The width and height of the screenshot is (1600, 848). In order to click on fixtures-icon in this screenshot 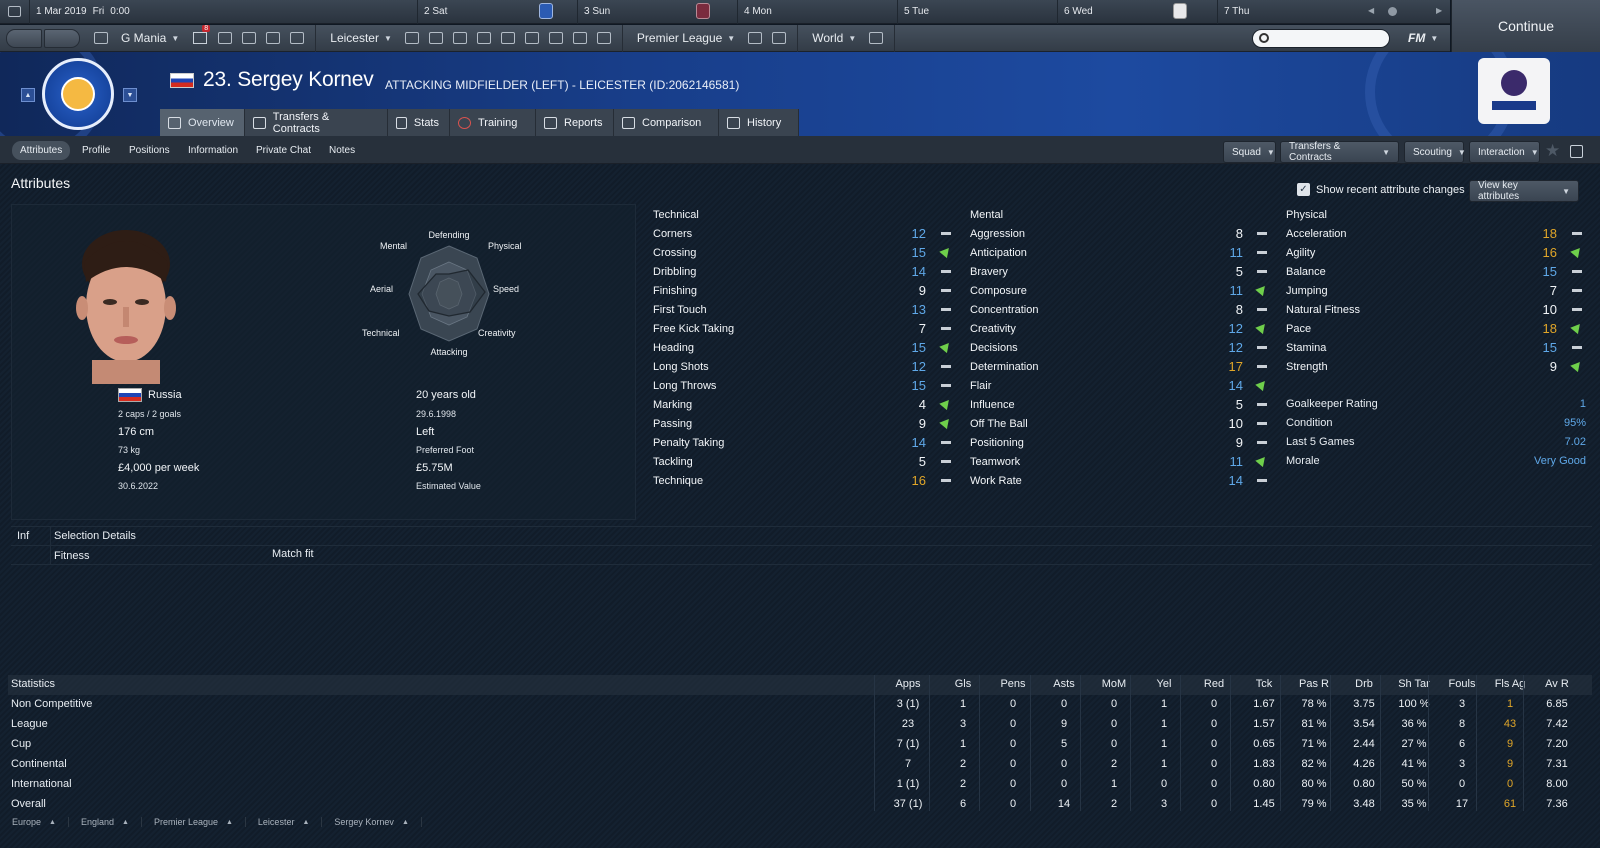, I will do `click(779, 38)`.